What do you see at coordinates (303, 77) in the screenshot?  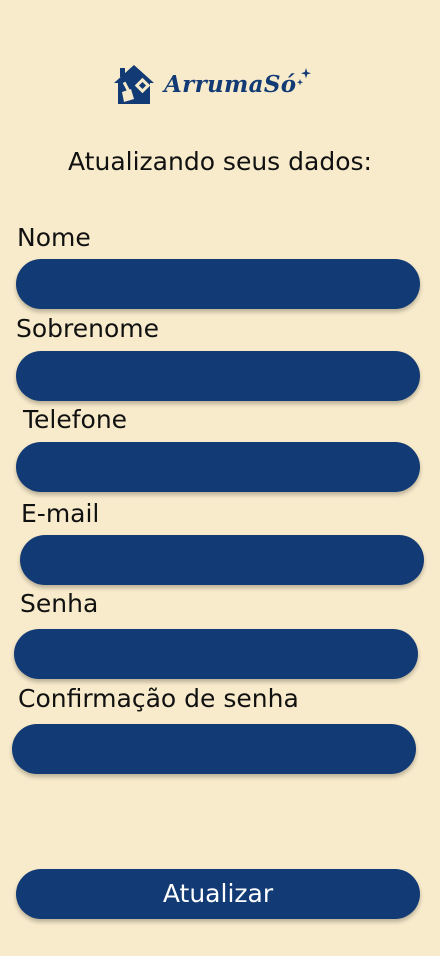 I see `sparkle-icon` at bounding box center [303, 77].